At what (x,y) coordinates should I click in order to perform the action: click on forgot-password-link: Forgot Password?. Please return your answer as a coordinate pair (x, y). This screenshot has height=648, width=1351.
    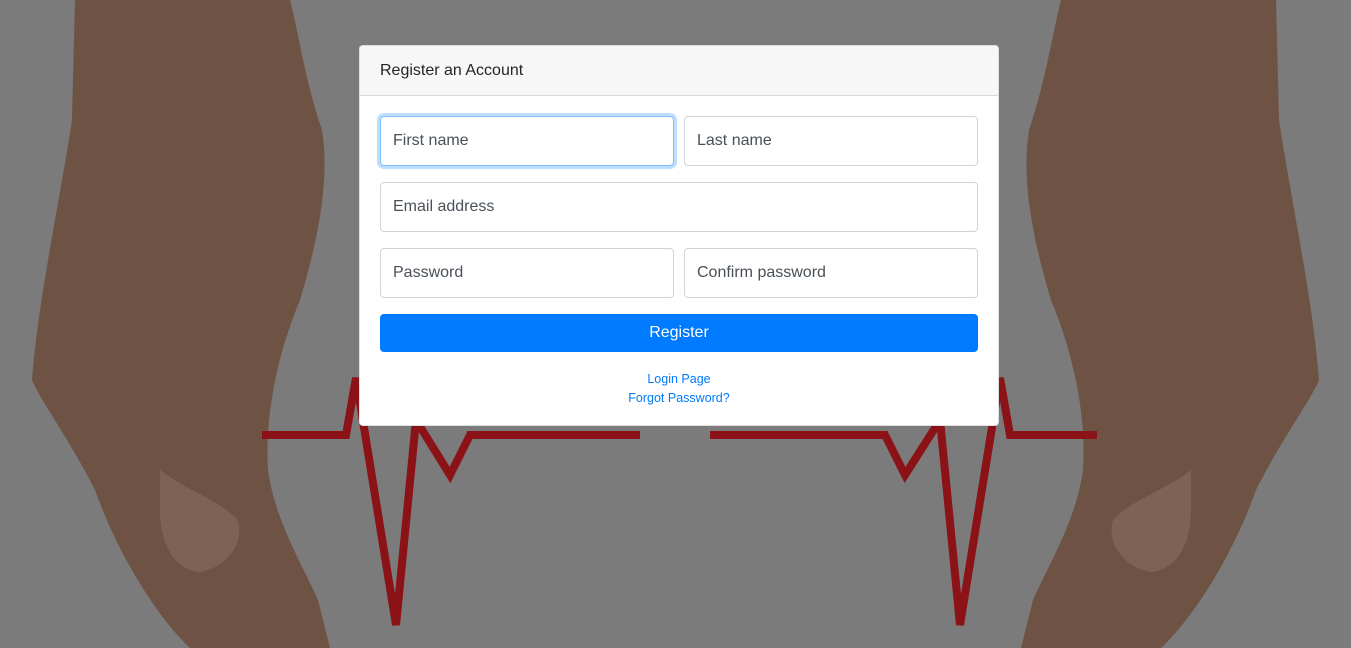
    Looking at the image, I should click on (679, 398).